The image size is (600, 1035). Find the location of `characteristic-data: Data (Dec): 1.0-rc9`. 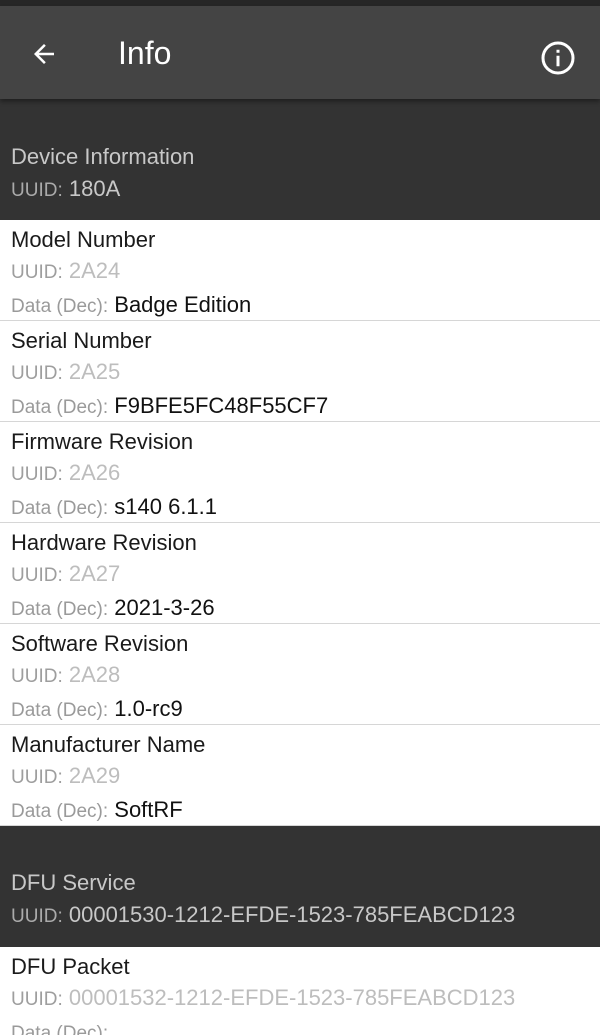

characteristic-data: Data (Dec): 1.0-rc9 is located at coordinates (300, 710).